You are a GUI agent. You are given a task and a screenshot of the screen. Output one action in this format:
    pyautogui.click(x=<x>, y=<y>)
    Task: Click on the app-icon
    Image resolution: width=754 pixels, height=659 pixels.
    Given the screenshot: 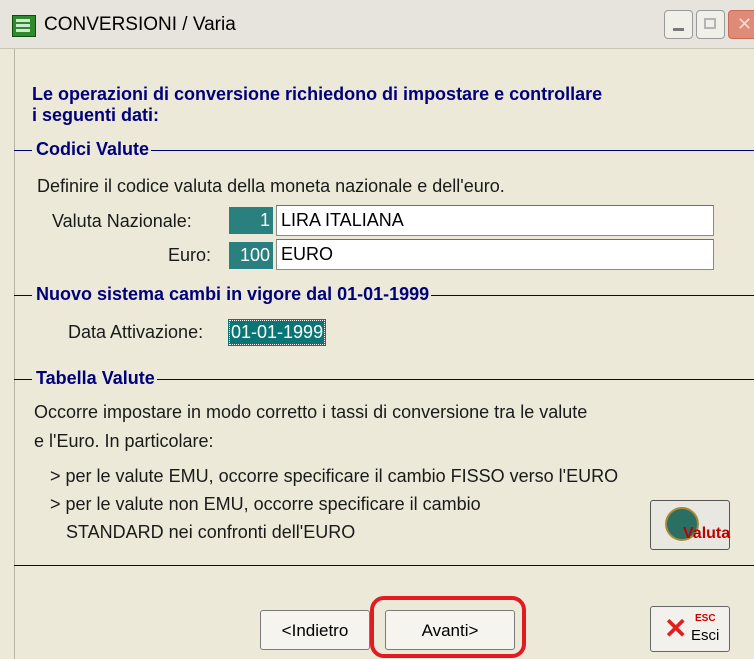 What is the action you would take?
    pyautogui.click(x=24, y=26)
    